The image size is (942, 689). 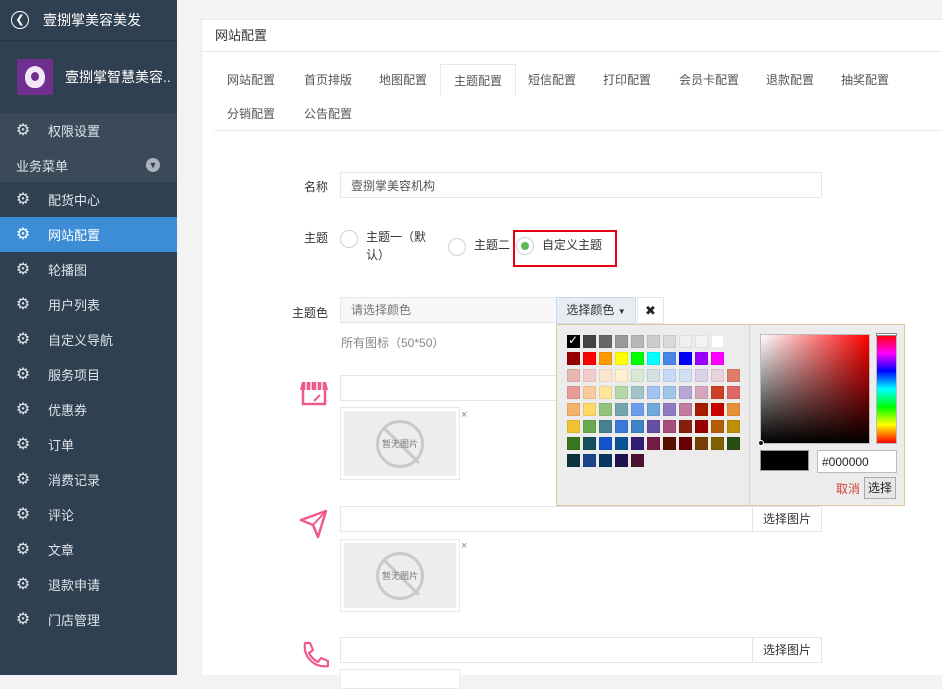 What do you see at coordinates (848, 488) in the screenshot?
I see `cancel-link: 取消` at bounding box center [848, 488].